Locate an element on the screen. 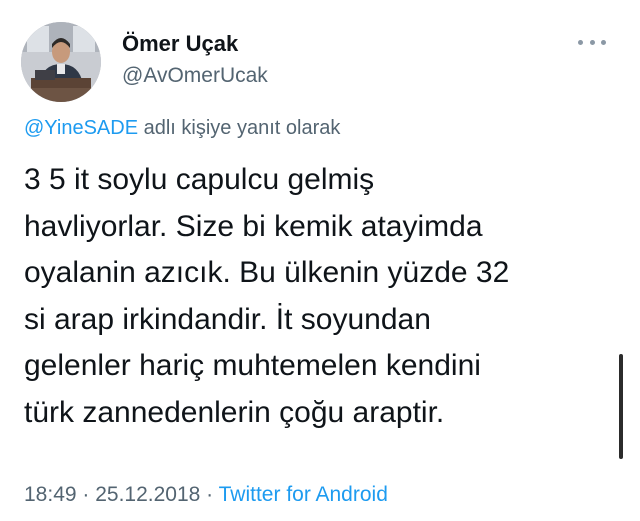  reply-context: @YineSADE adlı kişiye yanıt olarak is located at coordinates (182, 128).